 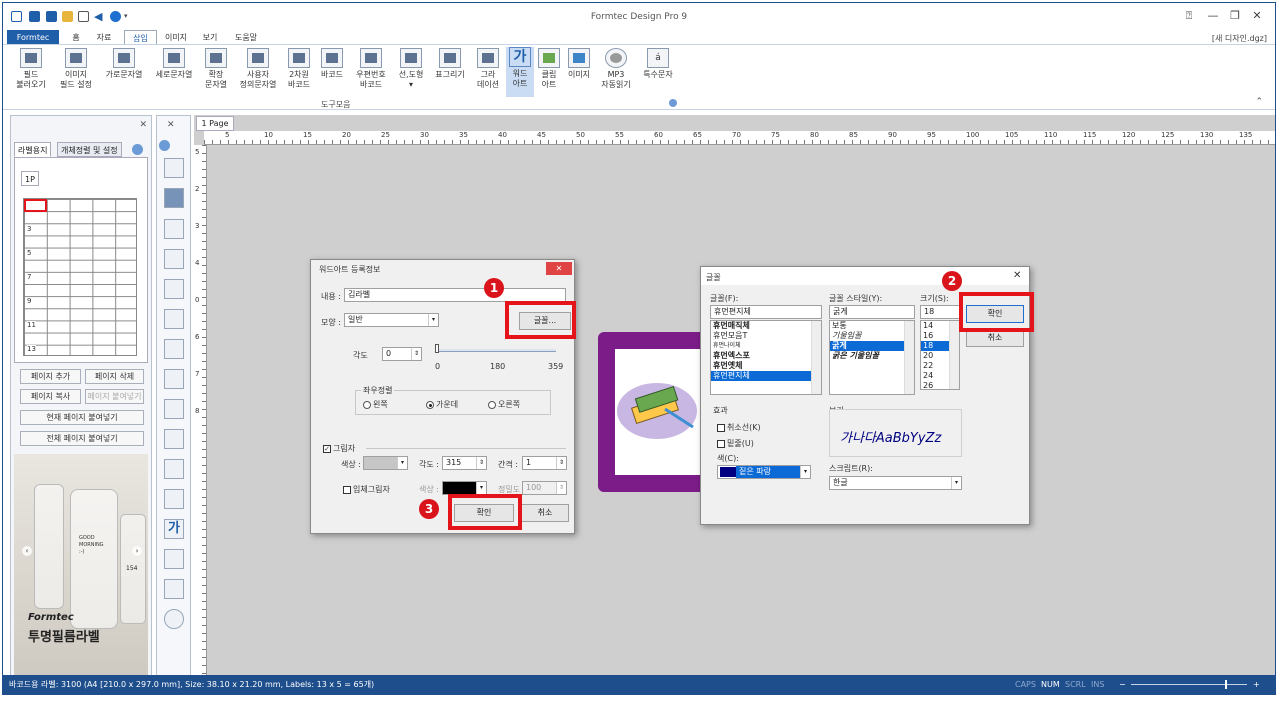 What do you see at coordinates (371, 69) in the screenshot?
I see `postal-barcode-button: 우편번호 바코드` at bounding box center [371, 69].